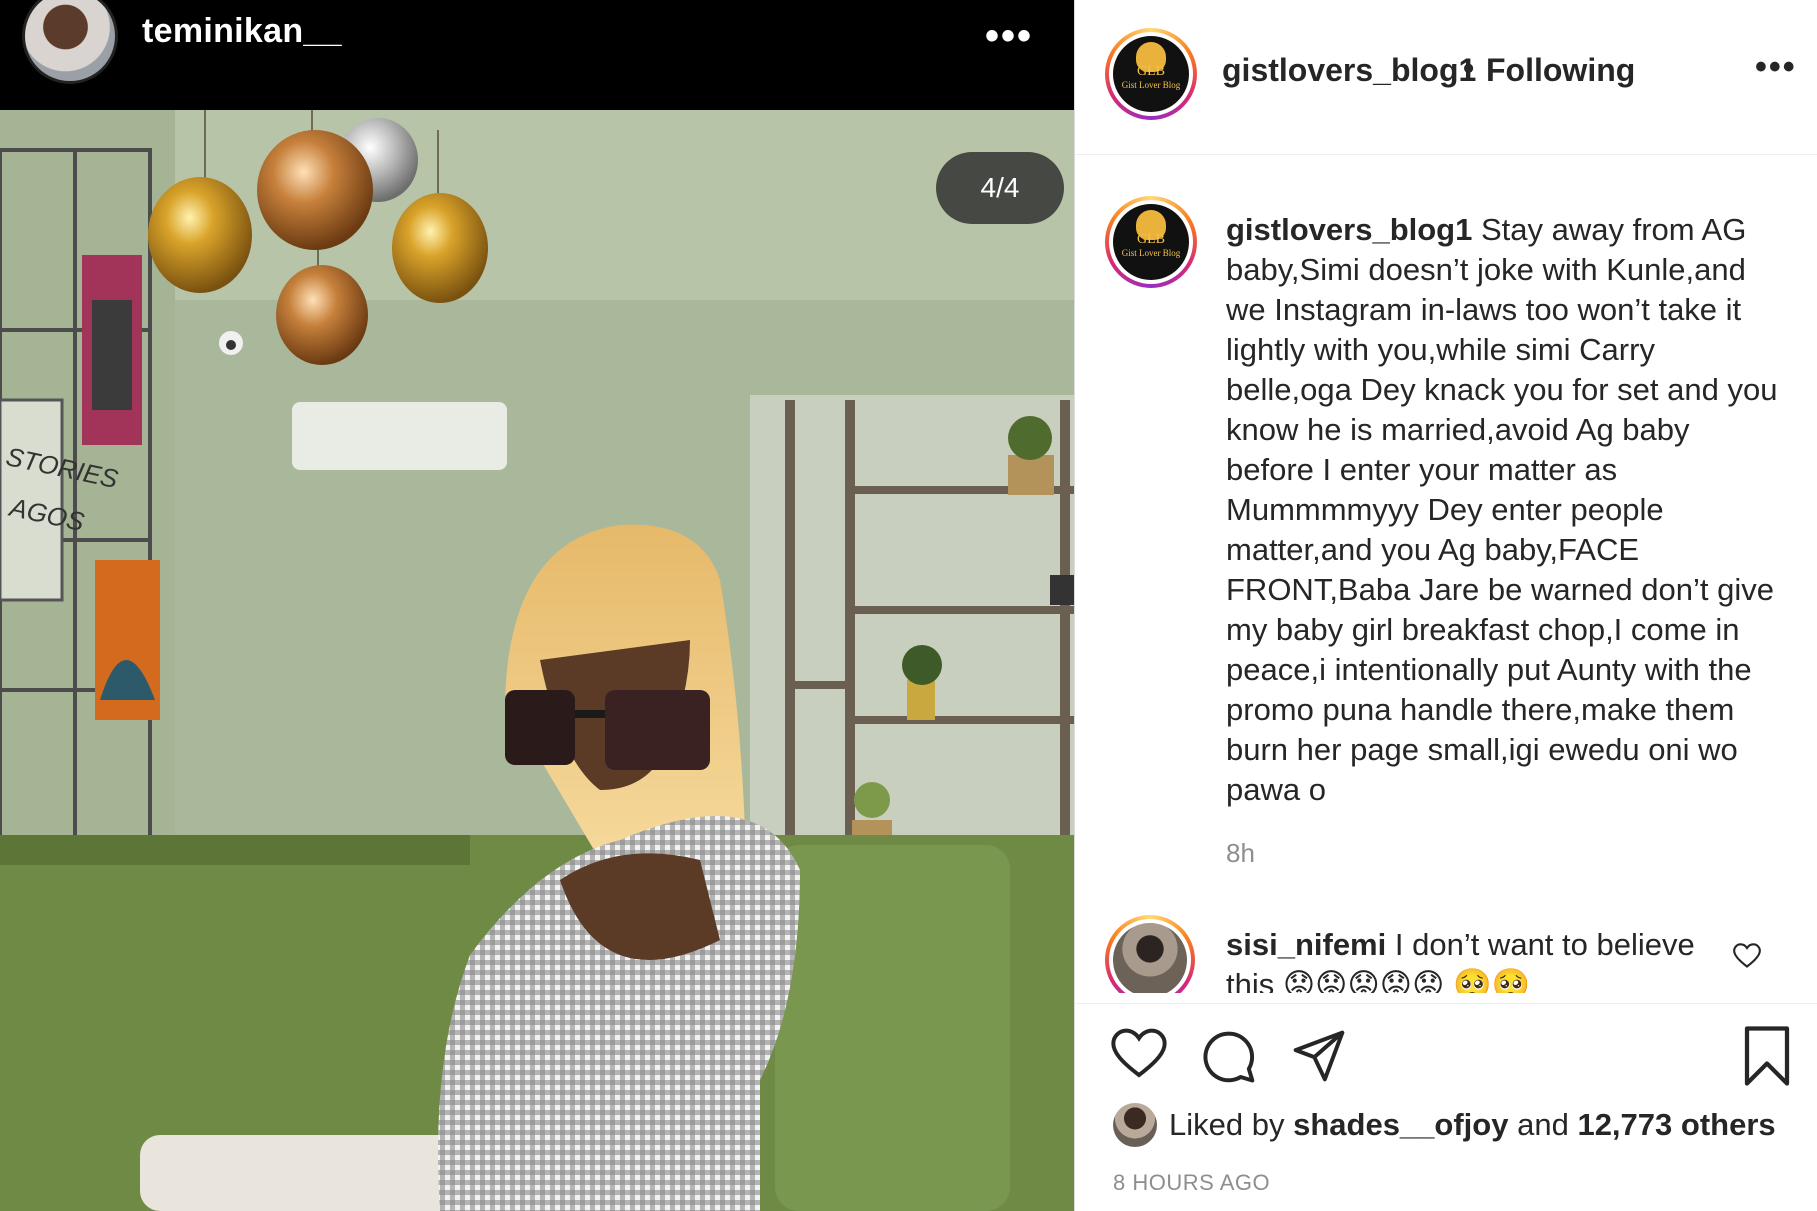  I want to click on comment-avatar-ring, so click(1150, 954).